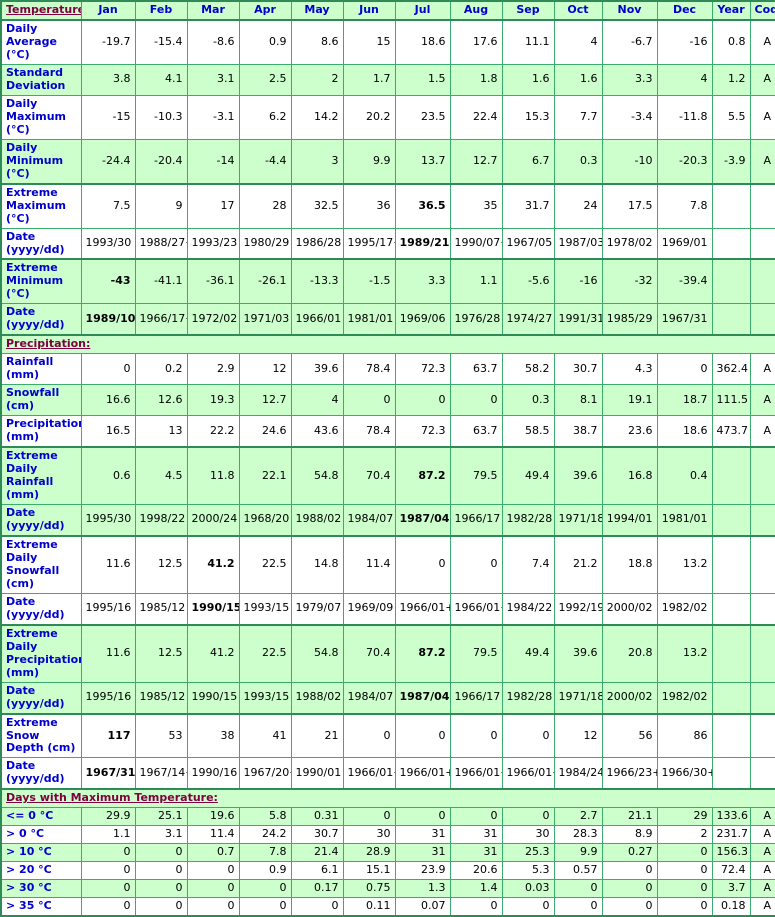  Describe the element at coordinates (578, 520) in the screenshot. I see `cell-date-yyyy-dd-oct: 1971/18` at that location.